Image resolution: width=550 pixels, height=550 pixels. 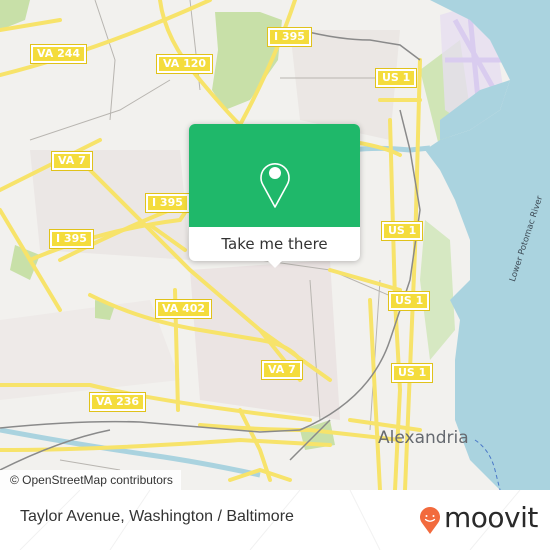 I want to click on popup-header, so click(x=274, y=175).